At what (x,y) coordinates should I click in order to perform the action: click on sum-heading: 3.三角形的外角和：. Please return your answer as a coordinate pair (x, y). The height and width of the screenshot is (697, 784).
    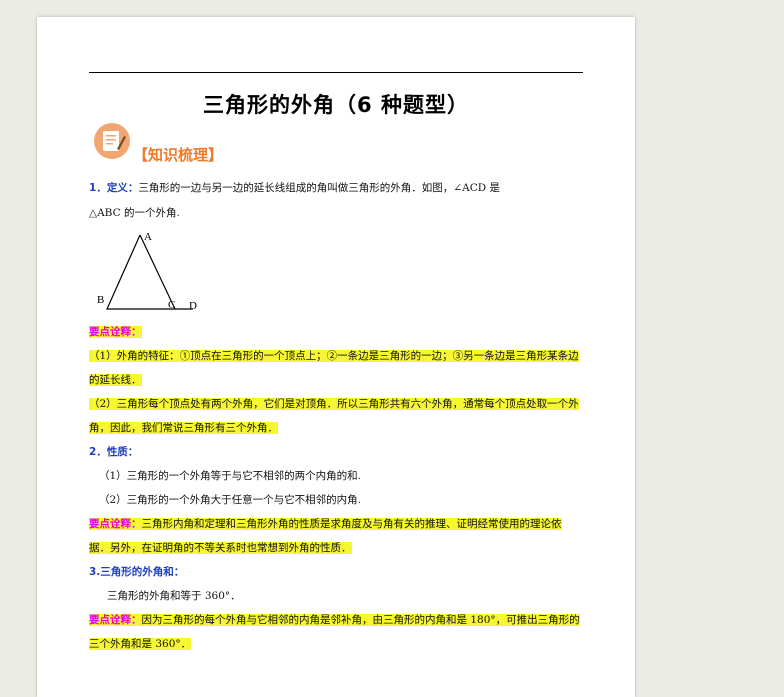
    Looking at the image, I should click on (137, 572).